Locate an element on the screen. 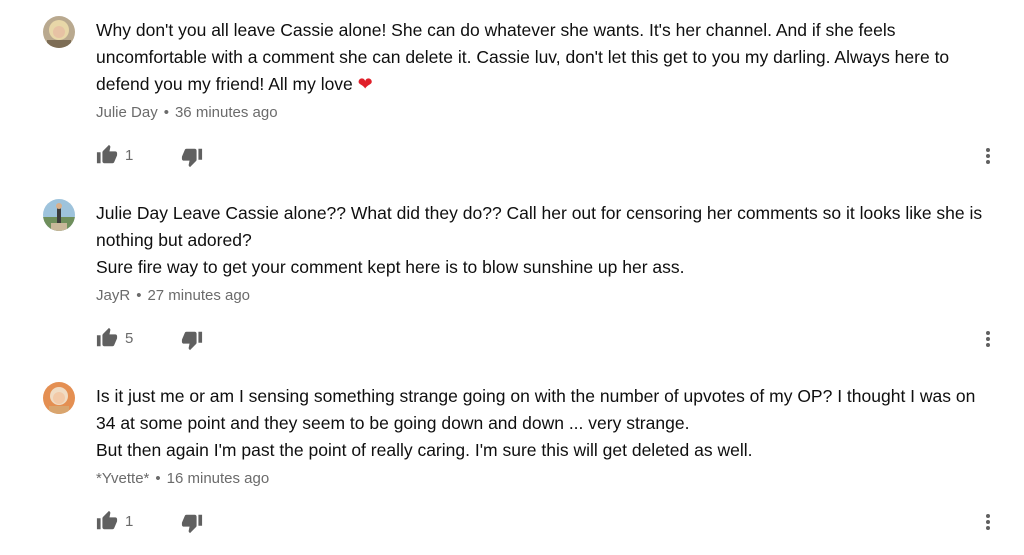 The height and width of the screenshot is (555, 1024). heart-emoji: ❤ is located at coordinates (365, 84).